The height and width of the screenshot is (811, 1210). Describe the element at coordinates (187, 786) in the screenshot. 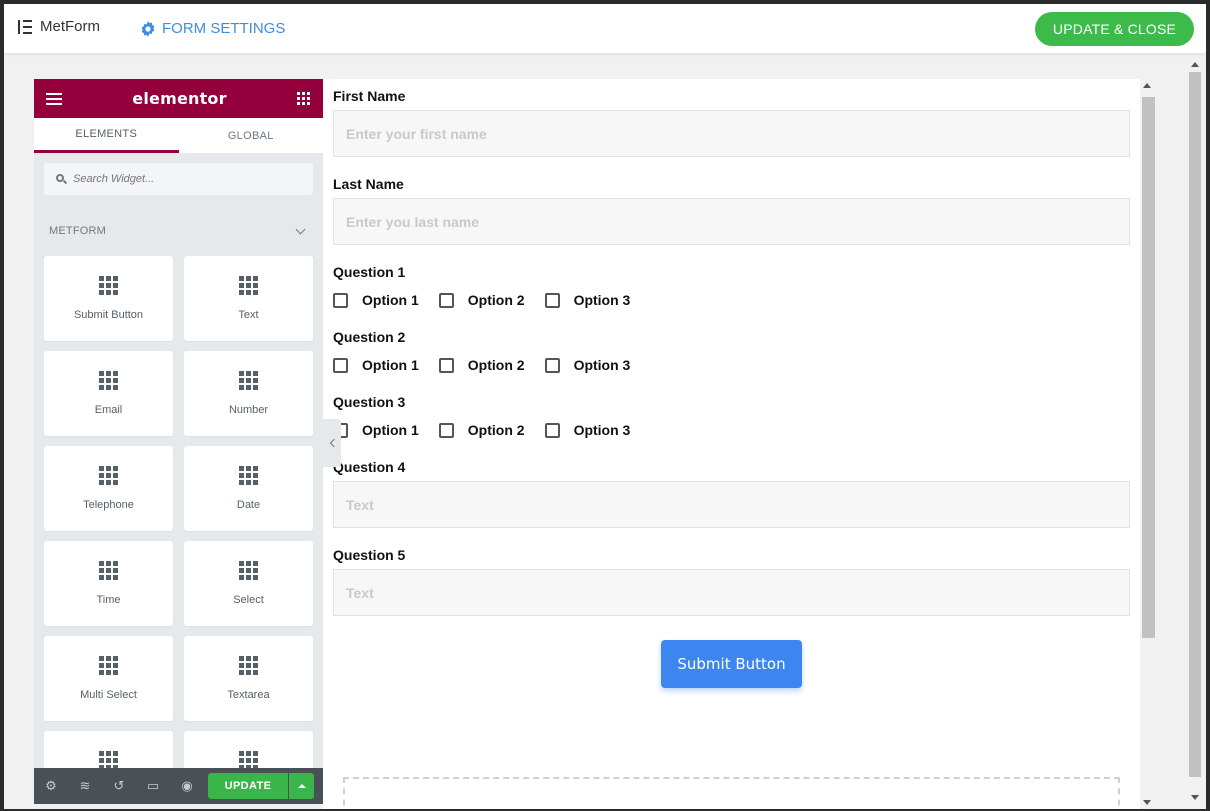

I see `preview-eye-icon: ◉` at that location.